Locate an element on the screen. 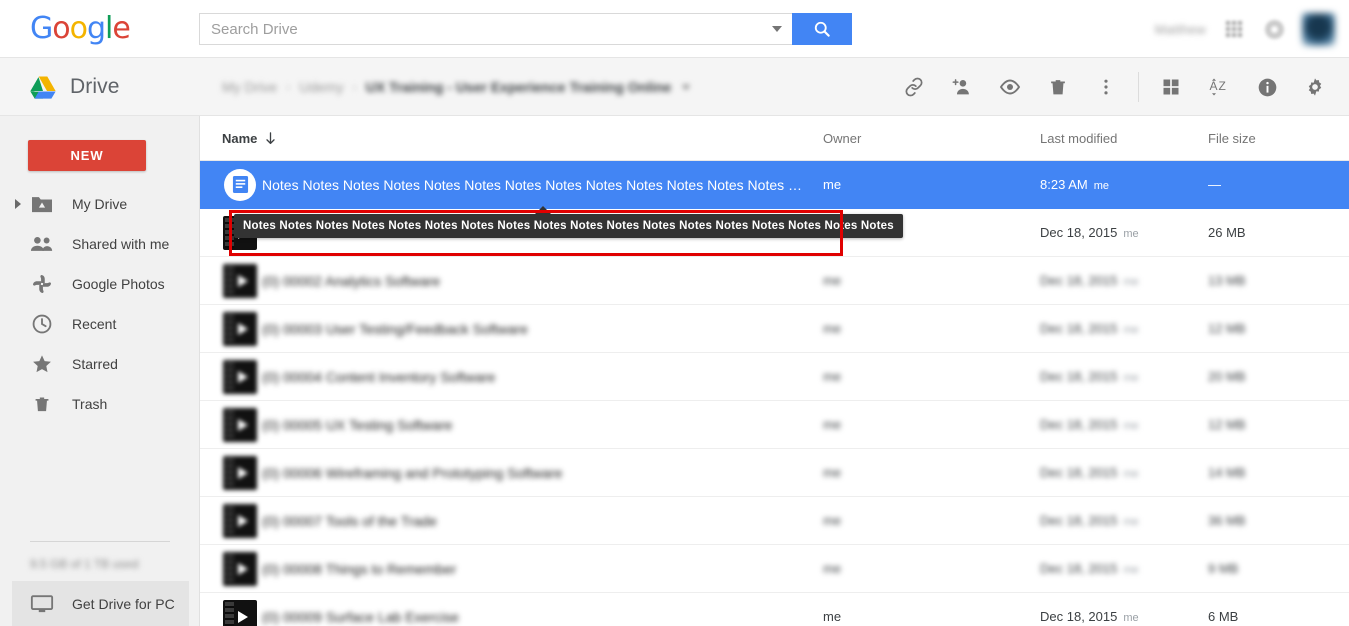 This screenshot has height=626, width=1349. monitor-icon is located at coordinates (42, 604).